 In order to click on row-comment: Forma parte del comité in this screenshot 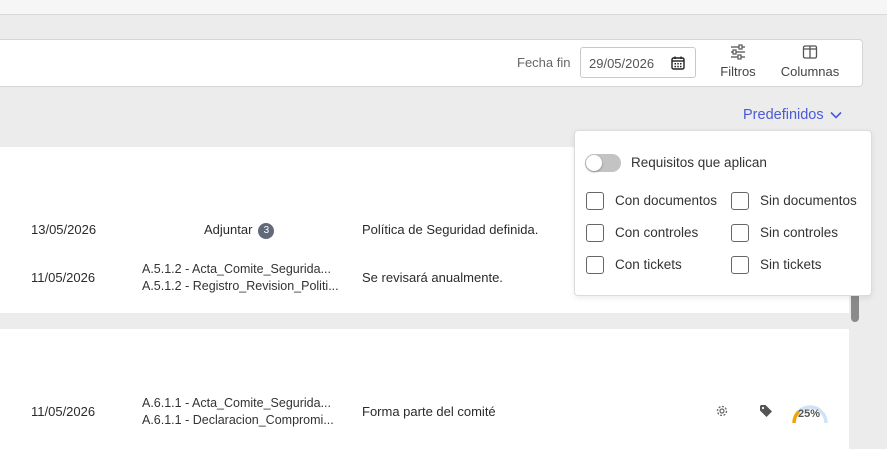, I will do `click(429, 411)`.